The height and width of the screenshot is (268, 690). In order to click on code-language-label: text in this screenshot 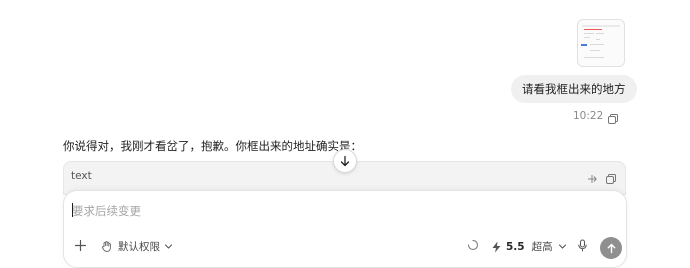, I will do `click(81, 176)`.